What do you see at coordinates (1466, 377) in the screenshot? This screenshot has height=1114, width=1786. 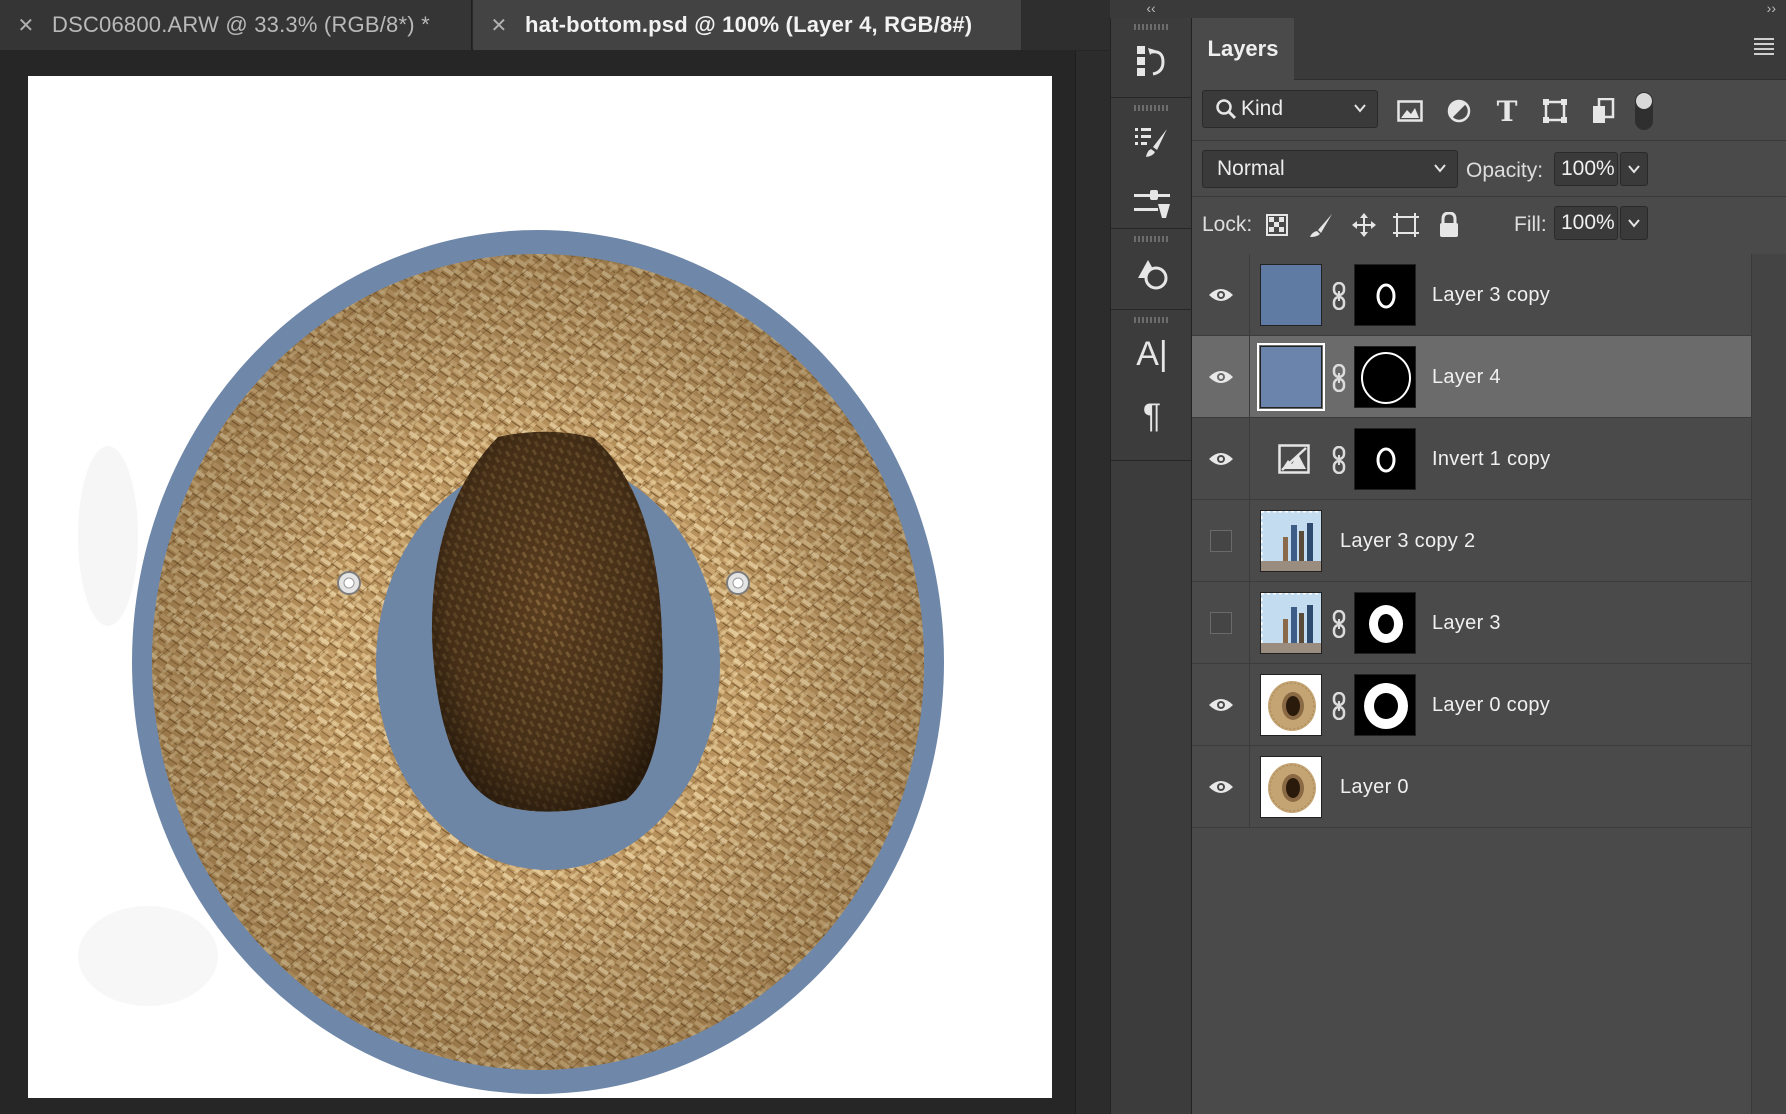 I see `layer-name: Layer 4` at bounding box center [1466, 377].